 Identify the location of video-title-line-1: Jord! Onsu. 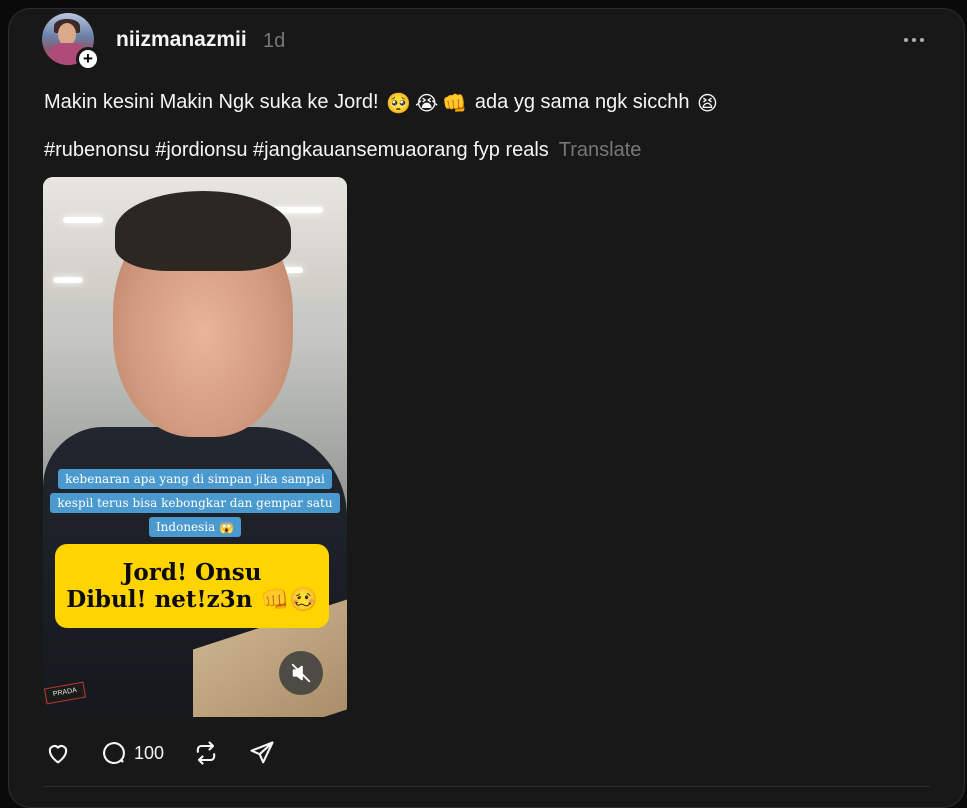
(192, 572).